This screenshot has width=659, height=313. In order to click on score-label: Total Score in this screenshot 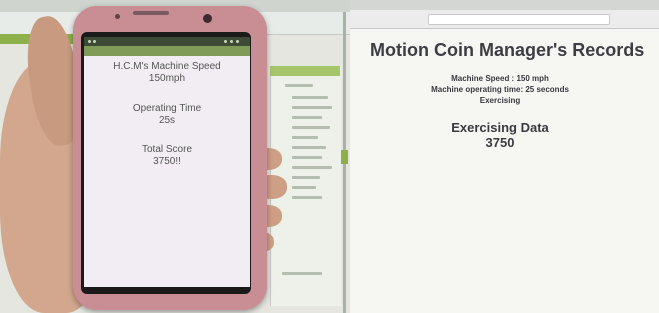, I will do `click(167, 149)`.